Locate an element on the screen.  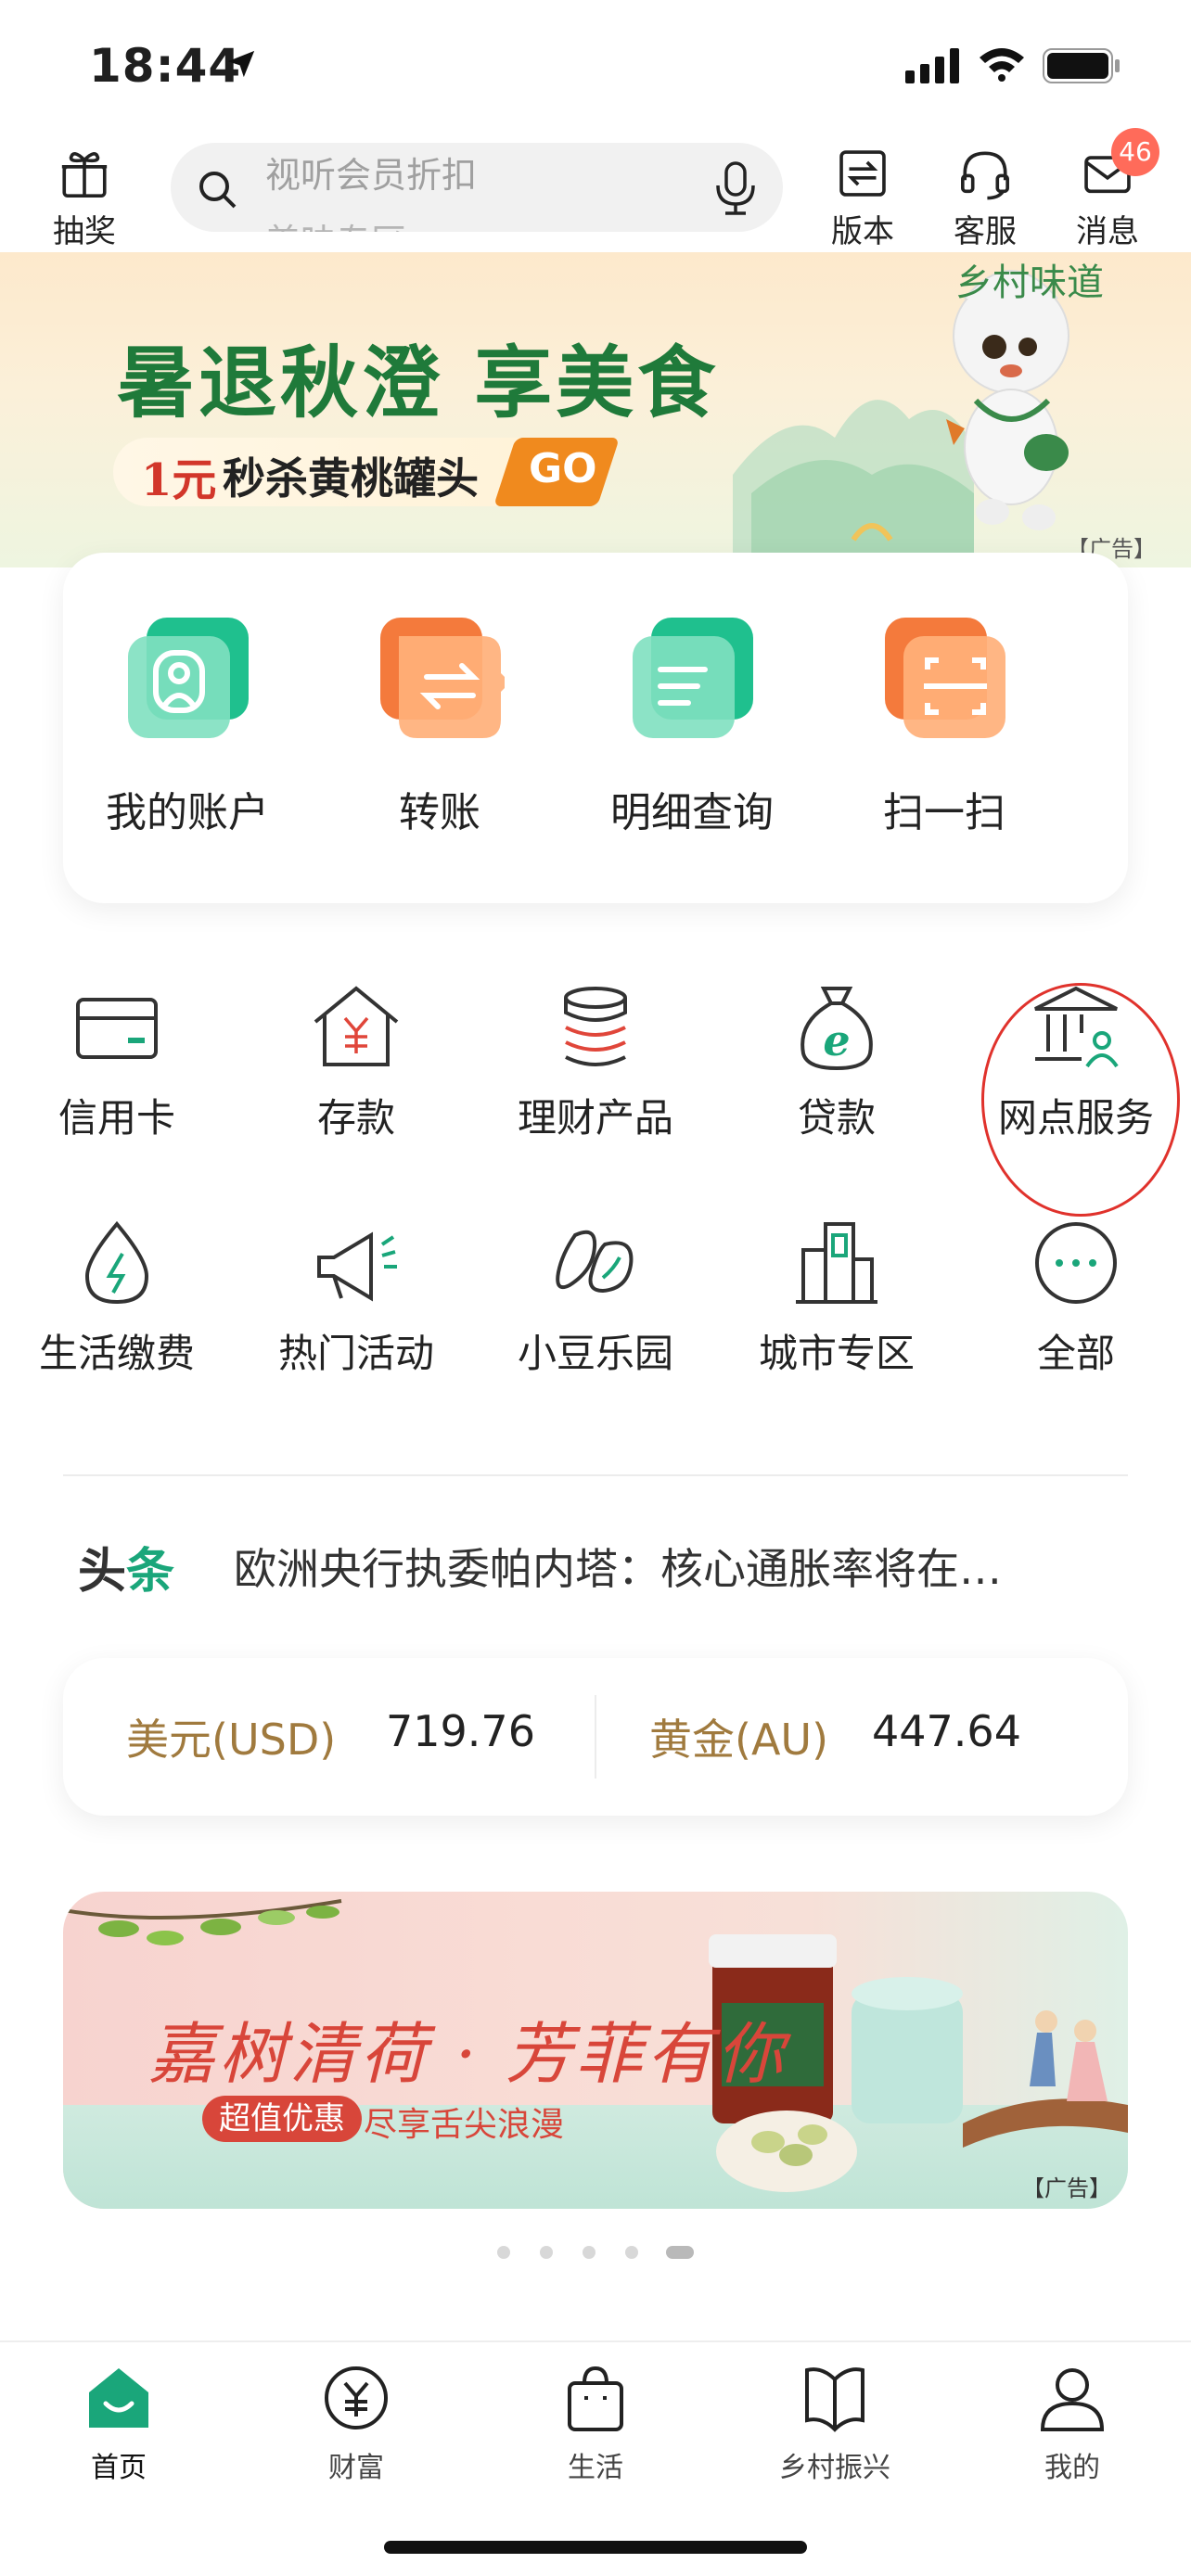
ad-tag: 【广告】 is located at coordinates (1066, 2188).